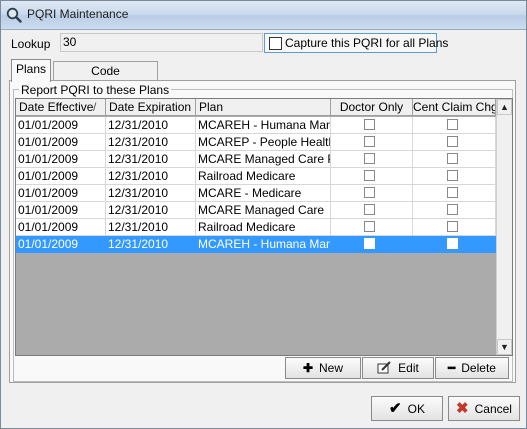 This screenshot has width=527, height=429. What do you see at coordinates (452, 368) in the screenshot?
I see `minus-icon: ━` at bounding box center [452, 368].